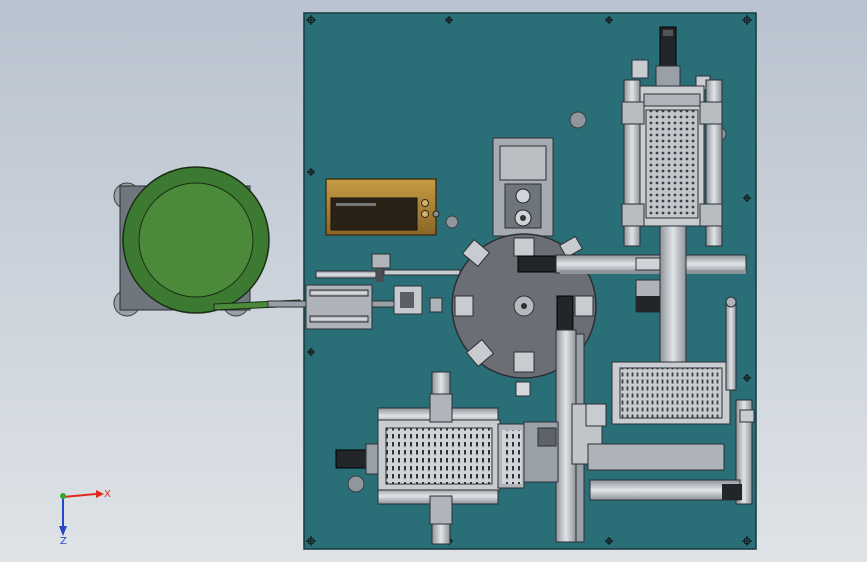 This screenshot has width=867, height=562. Describe the element at coordinates (85, 518) in the screenshot. I see `axis-triad: X Z` at that location.